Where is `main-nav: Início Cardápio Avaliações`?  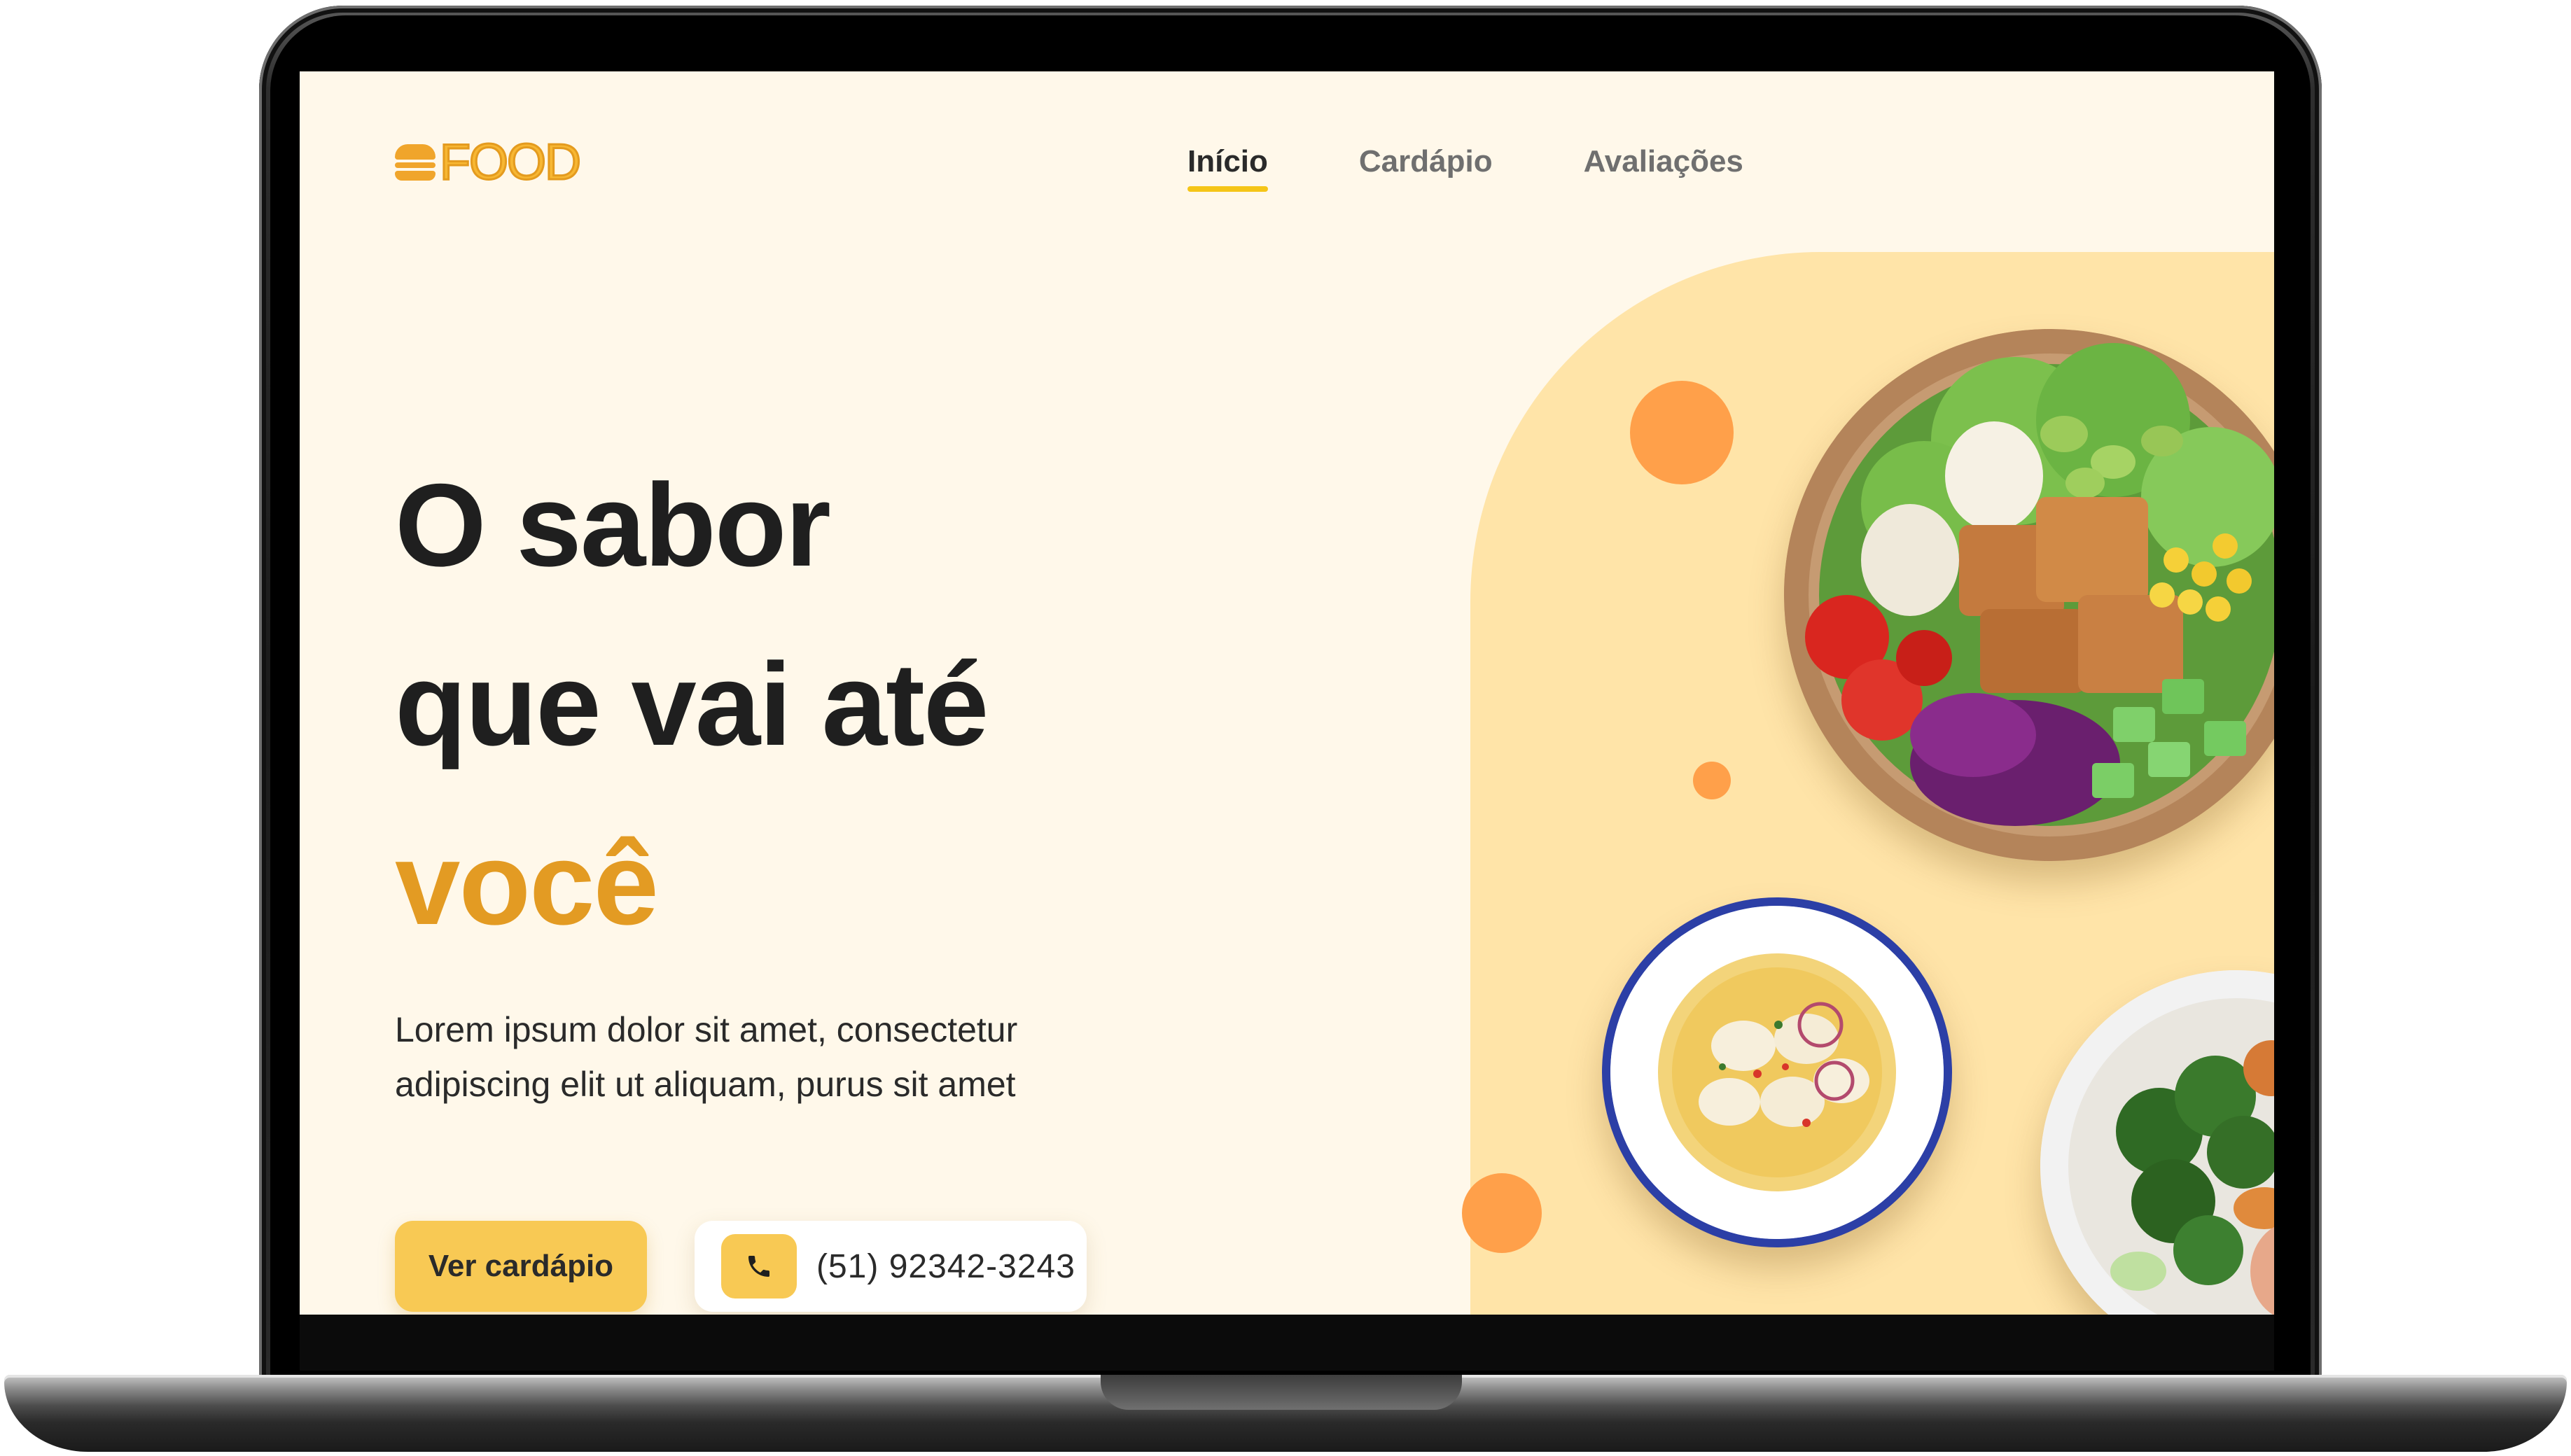
main-nav: Início Cardápio Avaliações is located at coordinates (1465, 168).